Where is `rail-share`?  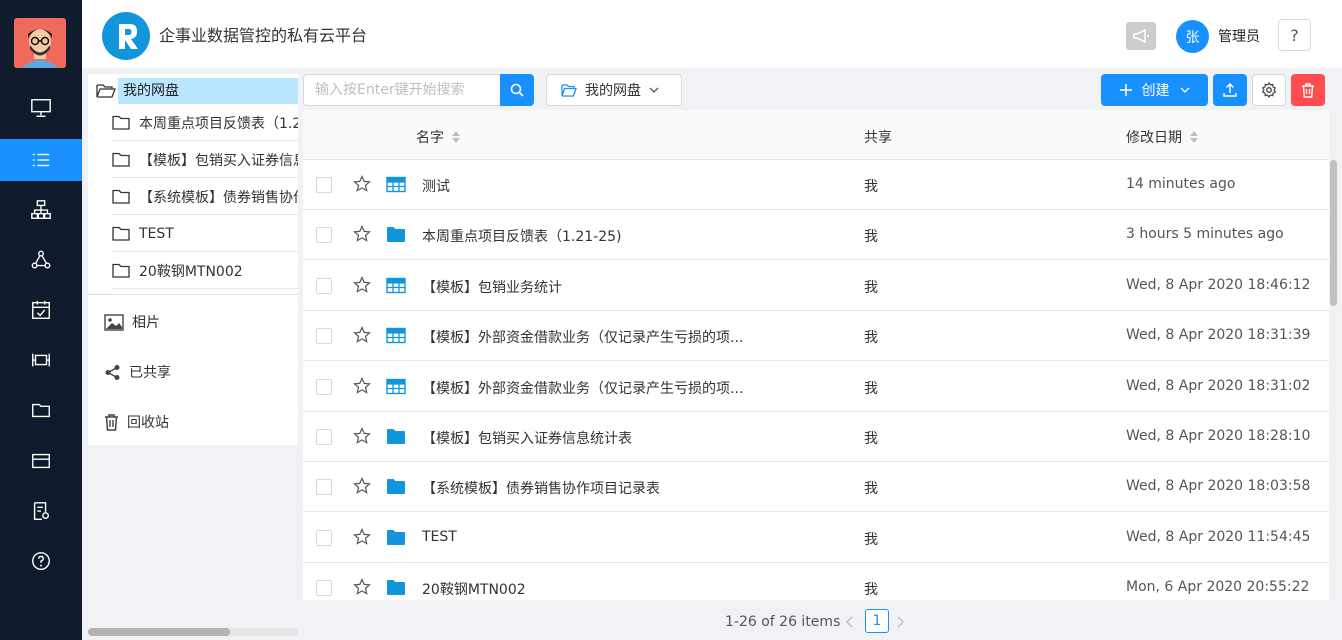 rail-share is located at coordinates (41, 260).